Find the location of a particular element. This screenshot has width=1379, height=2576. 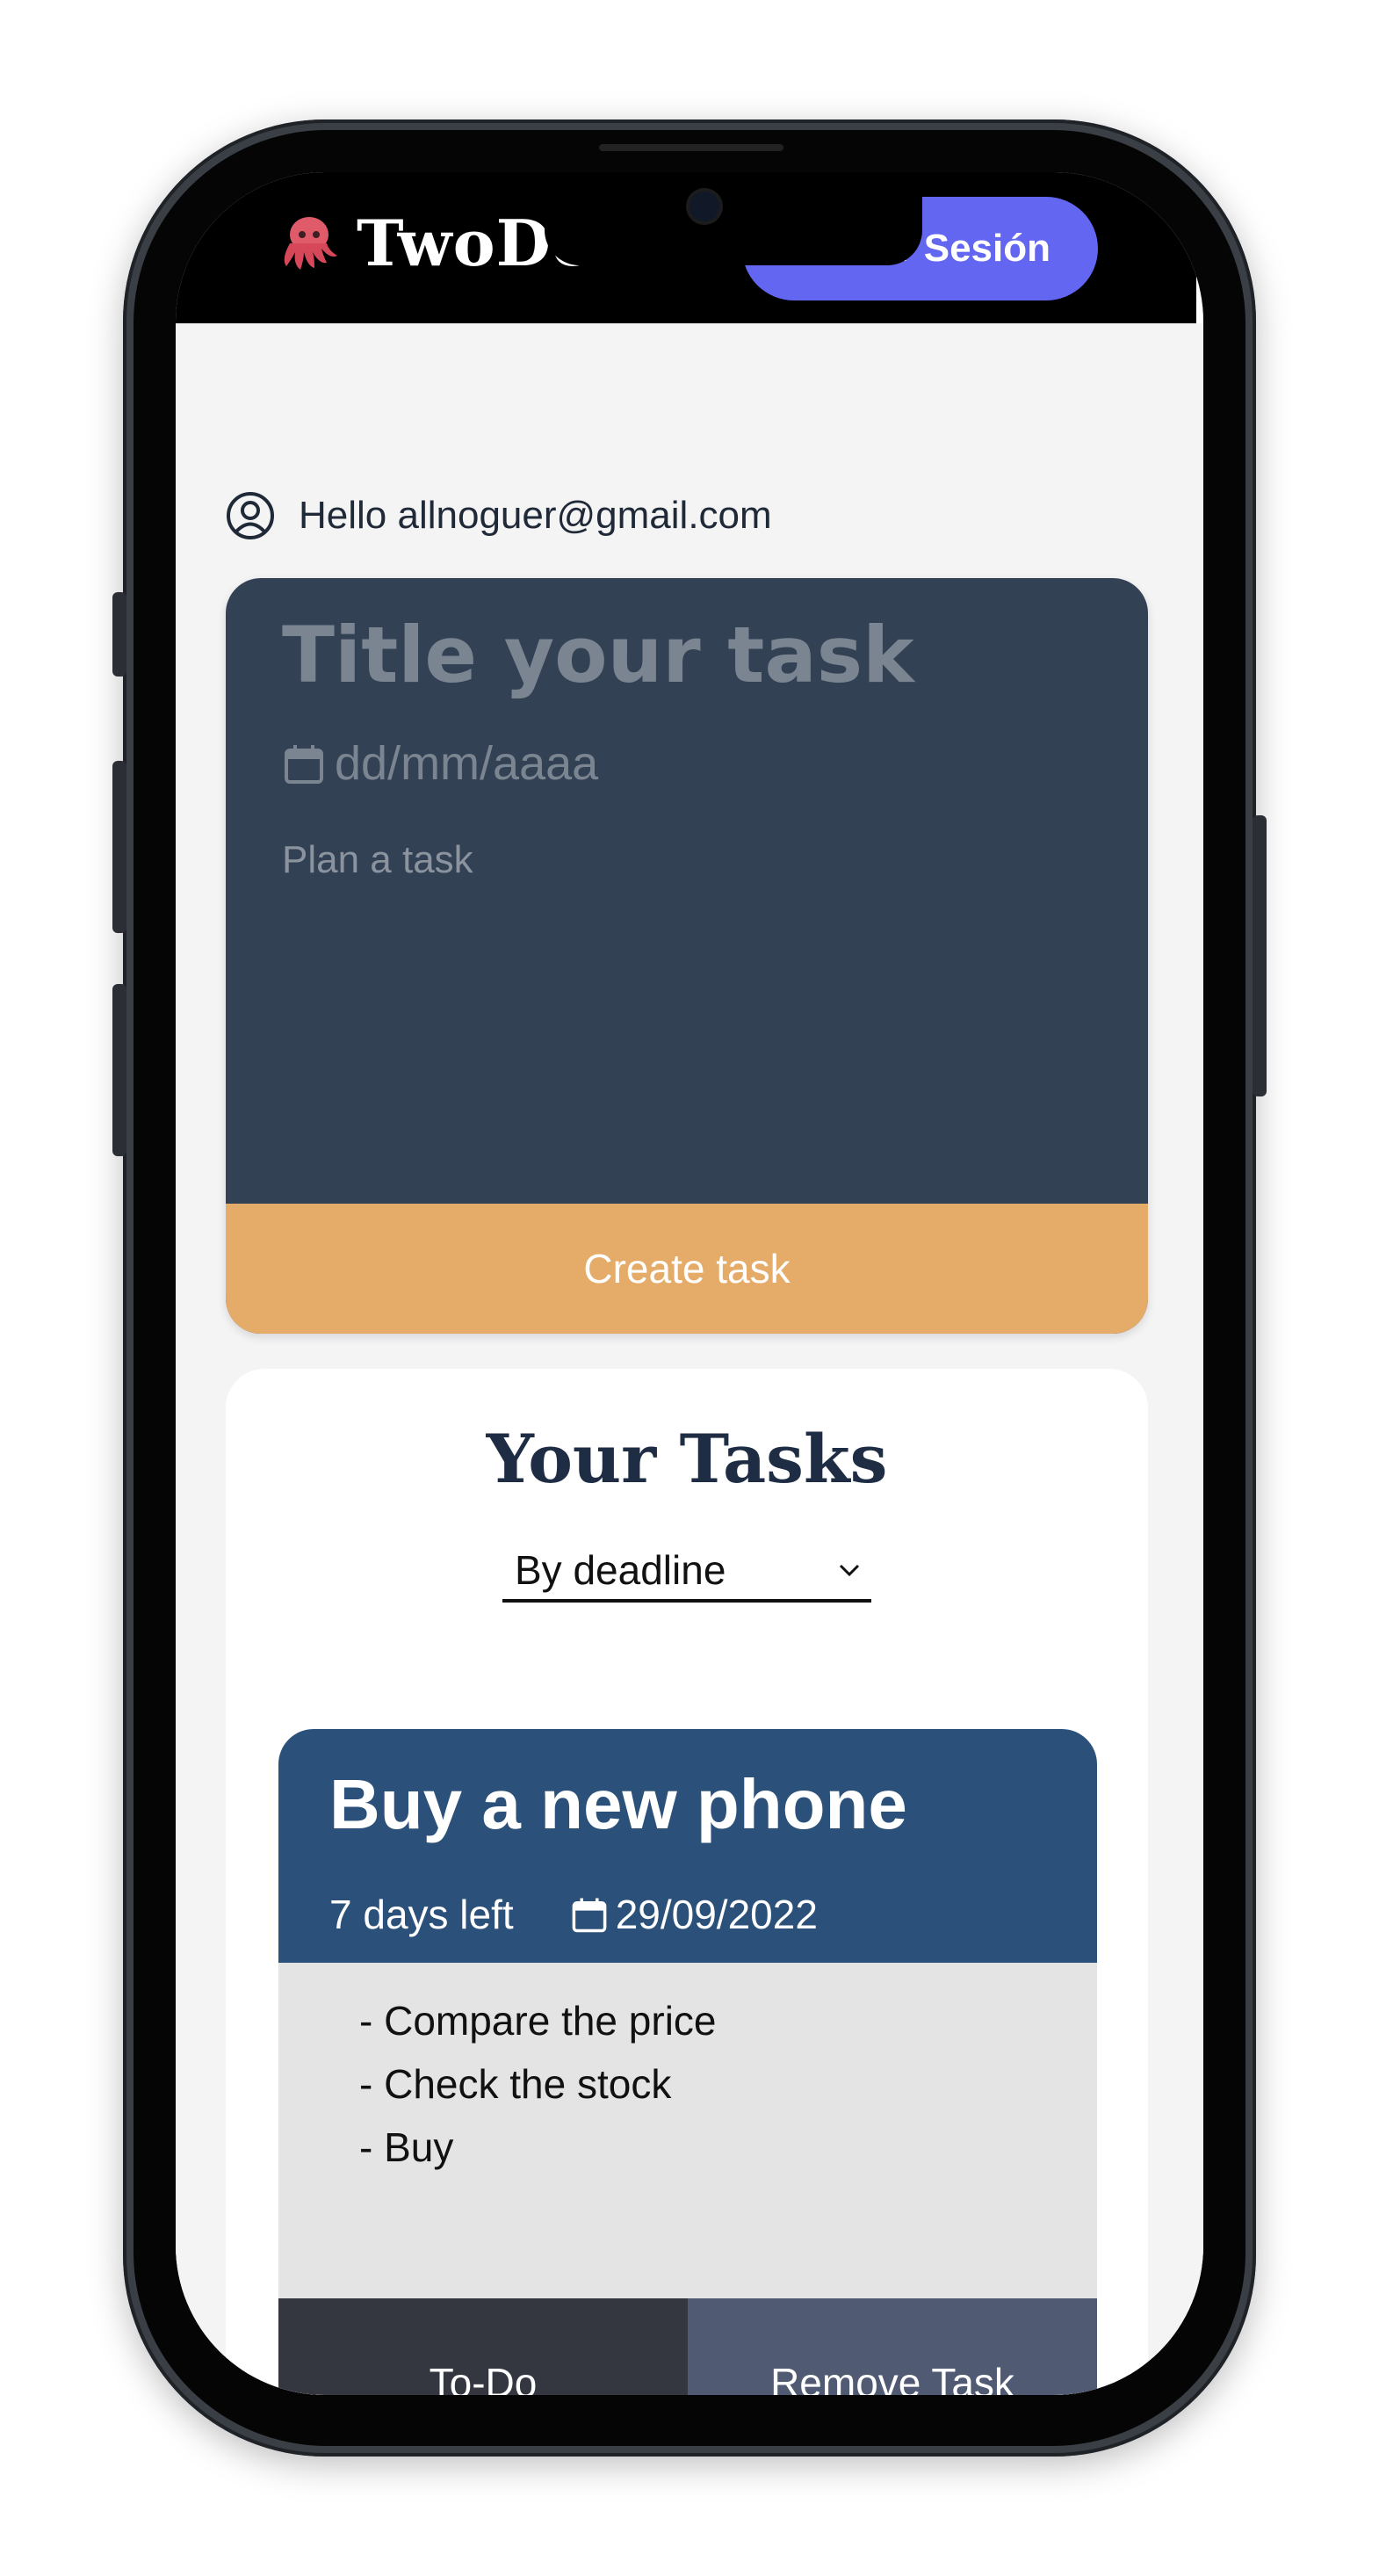

date-placeholder: dd/mm/aaaa is located at coordinates (467, 763).